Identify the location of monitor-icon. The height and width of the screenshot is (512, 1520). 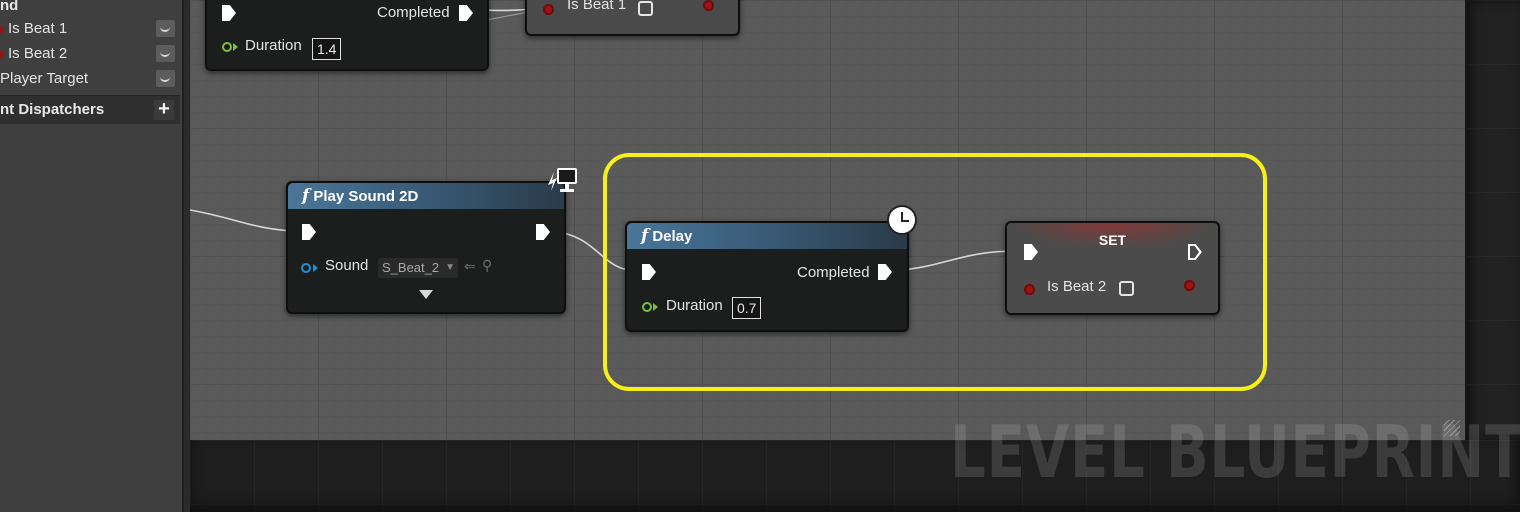
(562, 181).